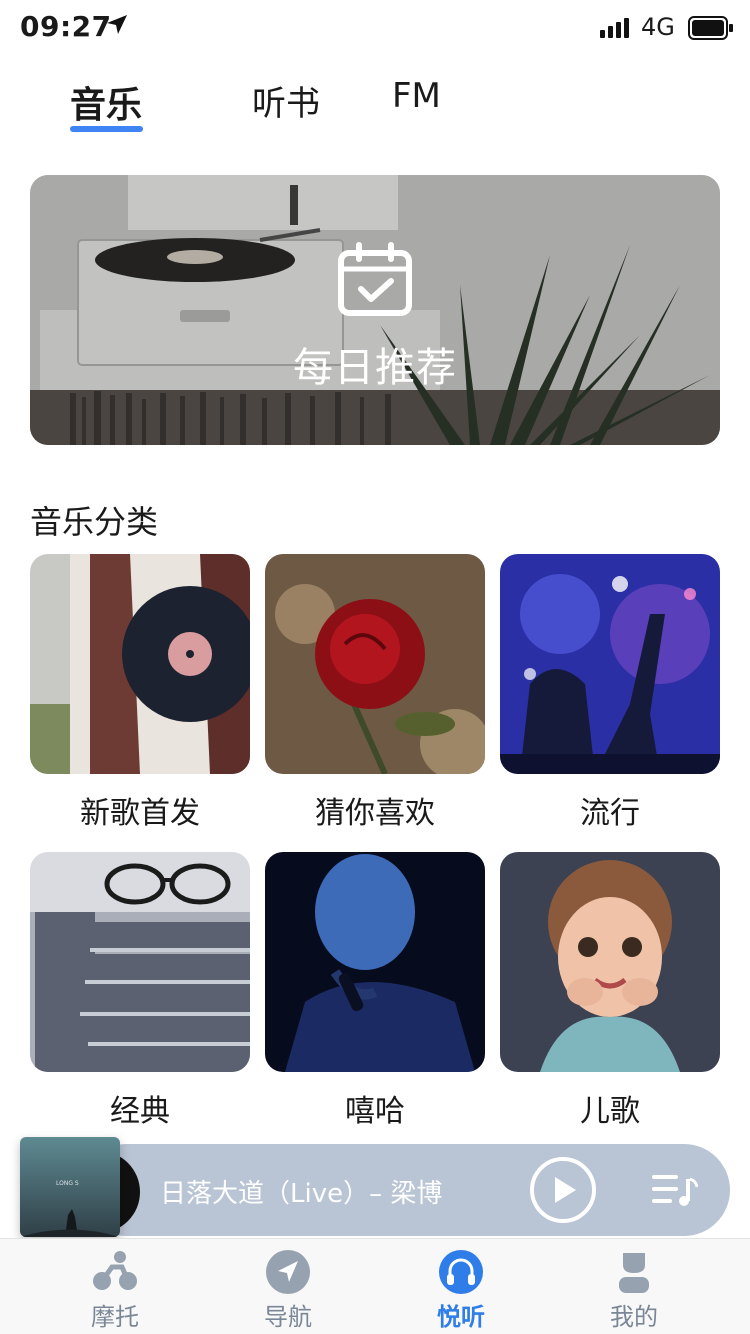 This screenshot has height=1334, width=750. I want to click on banner-title: 每日推荐, so click(375, 368).